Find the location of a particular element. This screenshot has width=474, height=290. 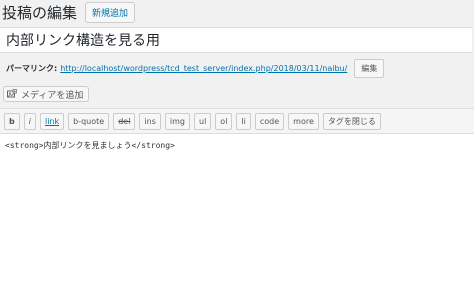

permalink-label: パーマリンク: is located at coordinates (32, 68).